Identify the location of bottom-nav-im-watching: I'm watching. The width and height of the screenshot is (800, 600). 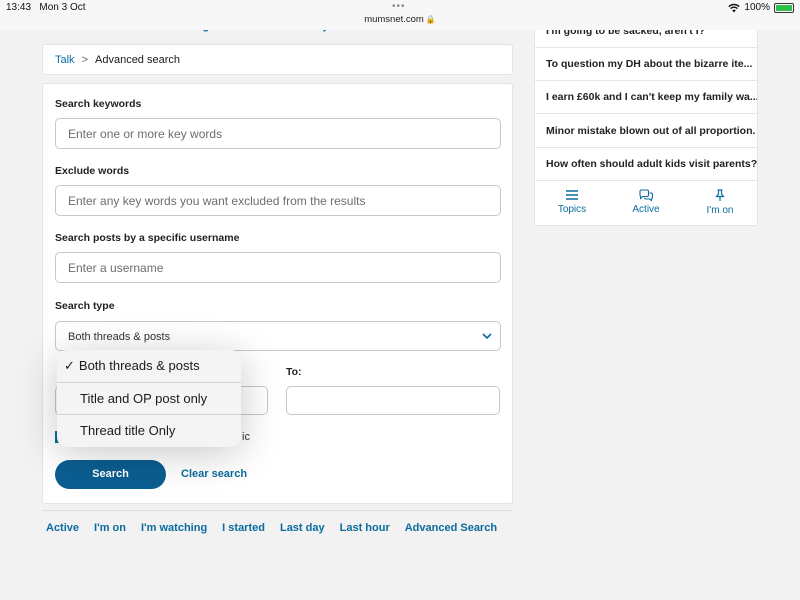
(174, 528).